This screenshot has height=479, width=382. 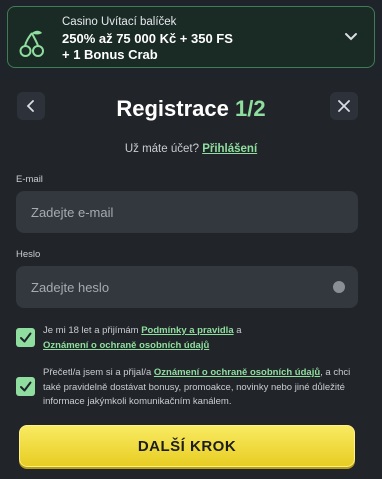 What do you see at coordinates (239, 330) in the screenshot?
I see `age-terms-text-mid: a` at bounding box center [239, 330].